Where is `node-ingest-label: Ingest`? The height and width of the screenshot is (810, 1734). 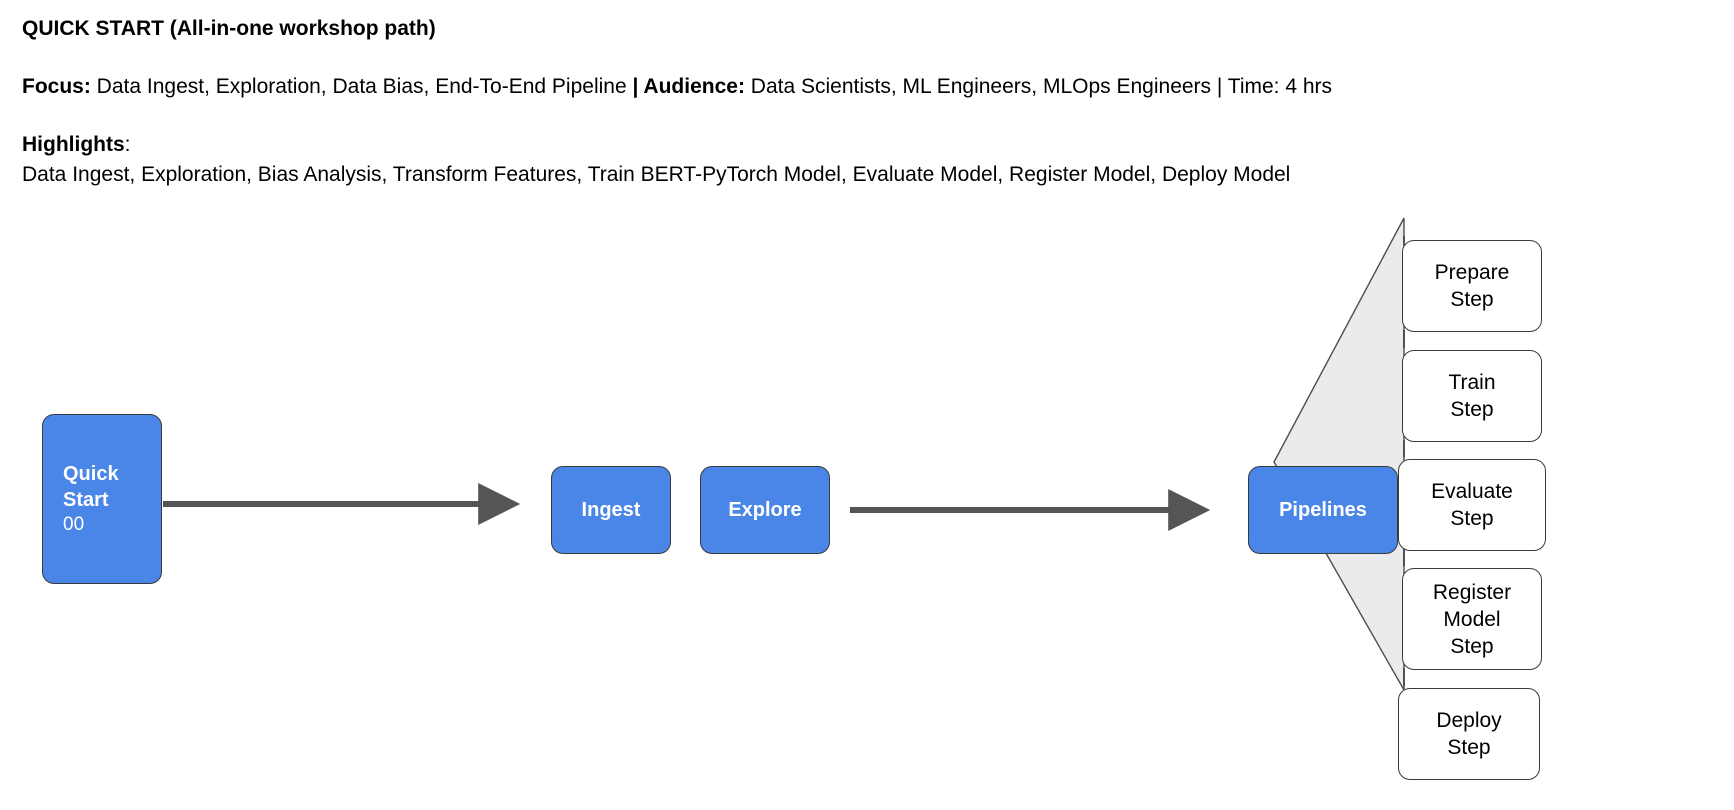 node-ingest-label: Ingest is located at coordinates (611, 510).